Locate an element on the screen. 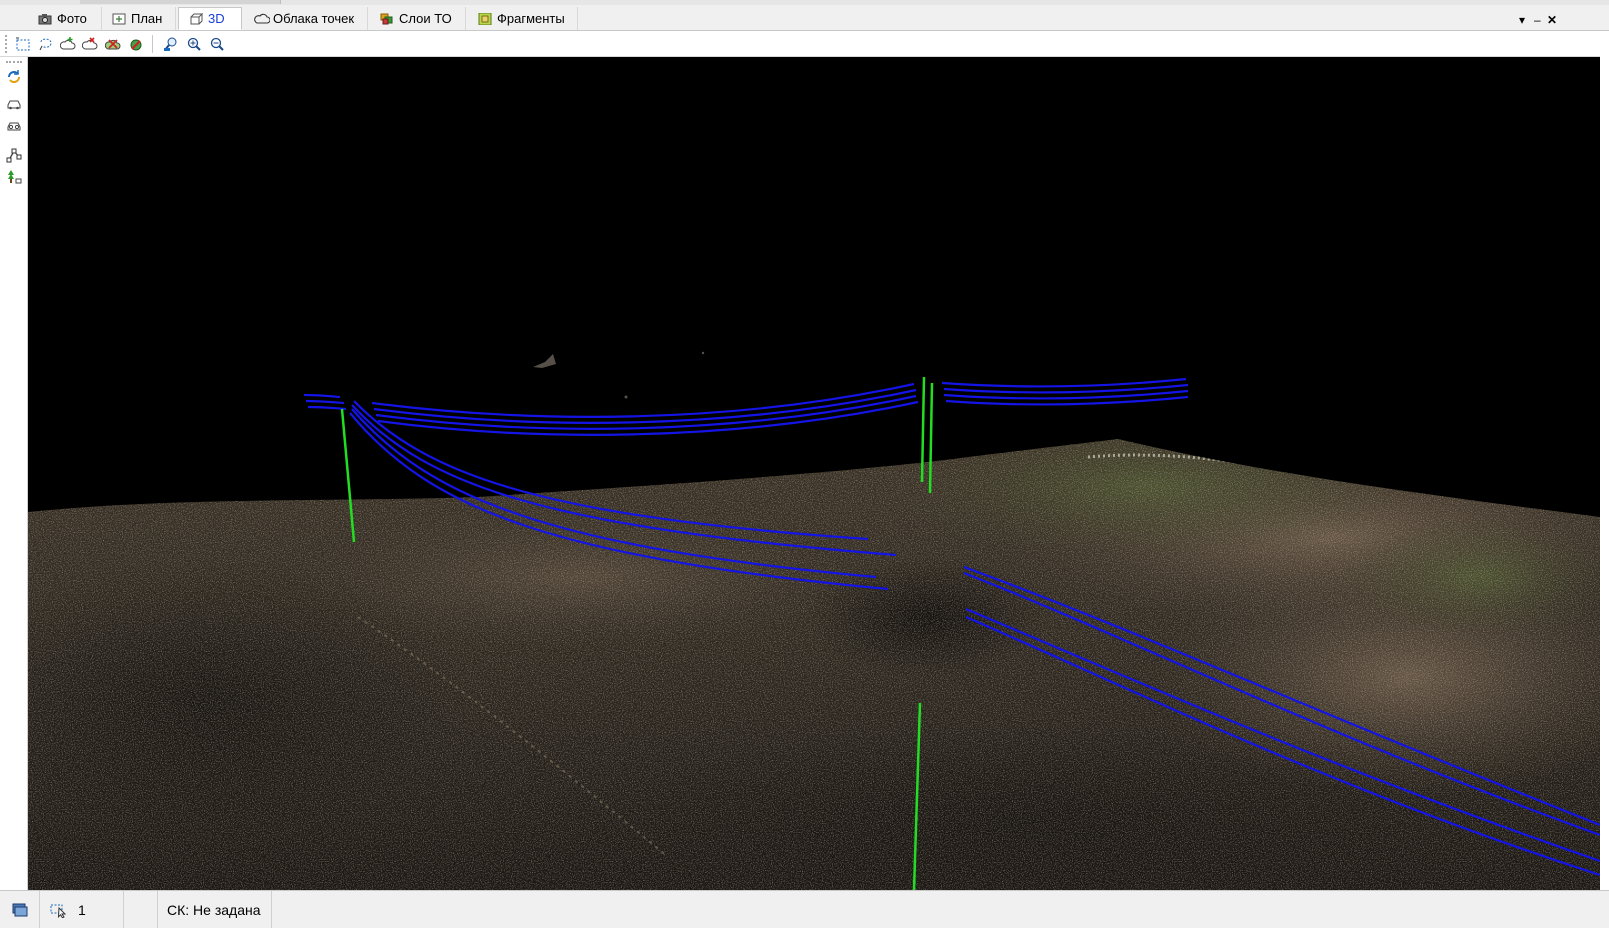  tab-label: Фото is located at coordinates (72, 18).